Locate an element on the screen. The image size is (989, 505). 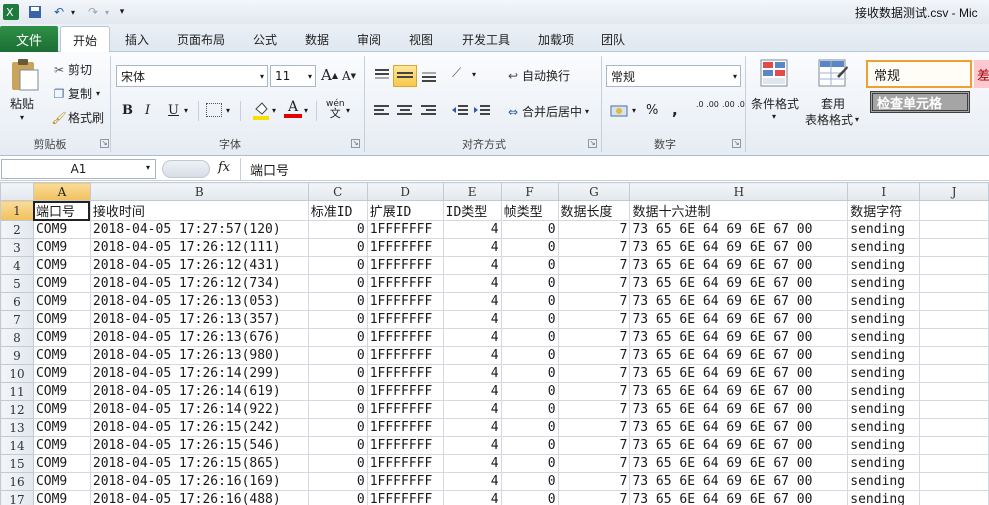
row-header: 12 is located at coordinates (17, 409).